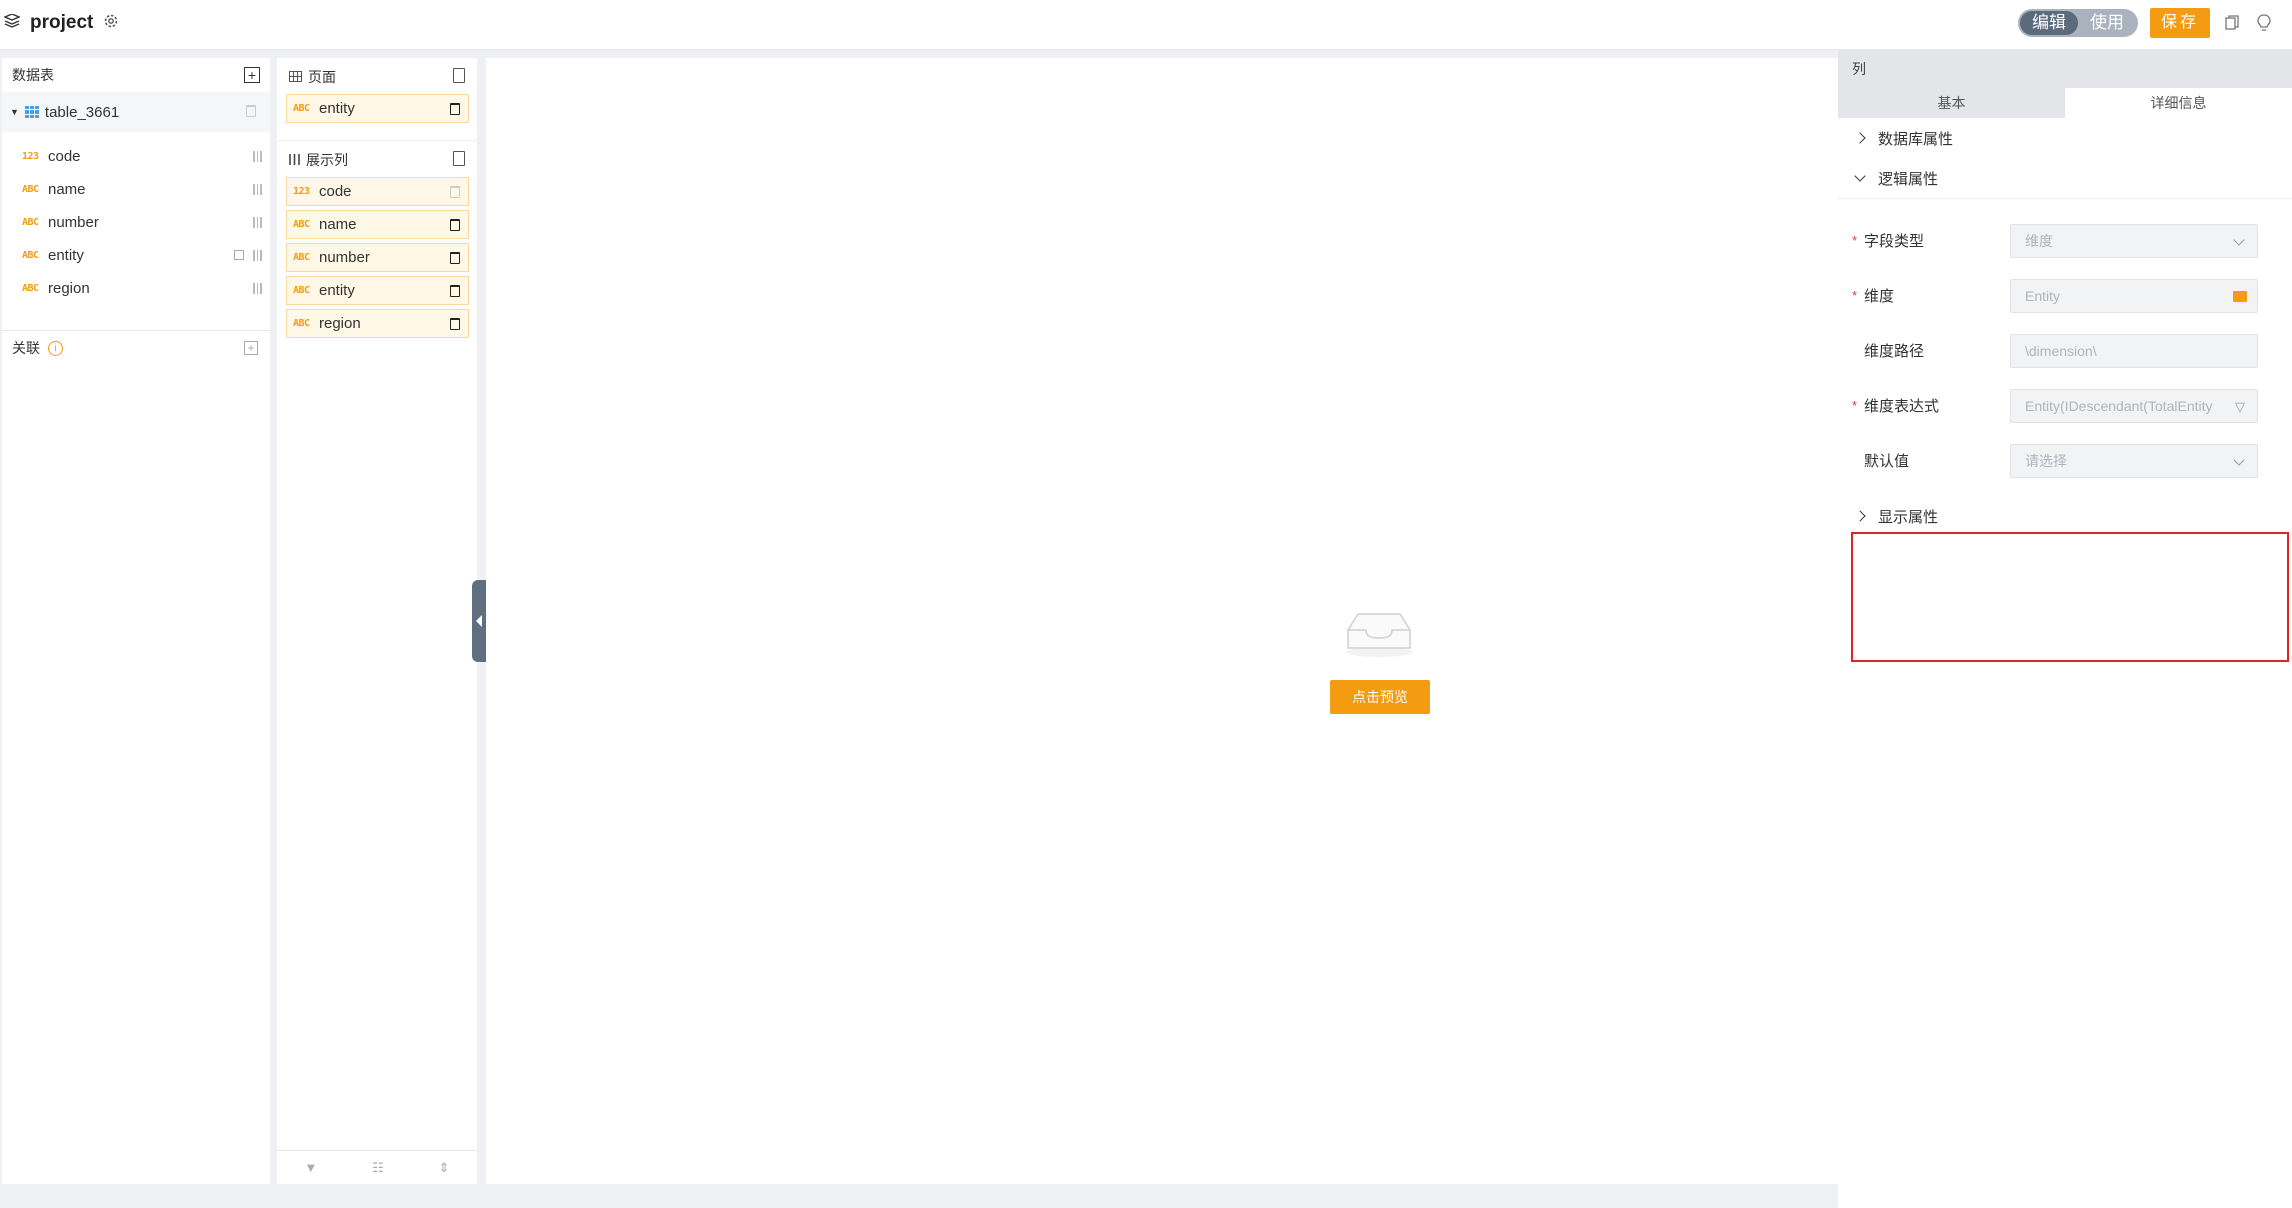 The image size is (2292, 1208). What do you see at coordinates (1902, 406) in the screenshot?
I see `dimension-expression-label: 维度表达式` at bounding box center [1902, 406].